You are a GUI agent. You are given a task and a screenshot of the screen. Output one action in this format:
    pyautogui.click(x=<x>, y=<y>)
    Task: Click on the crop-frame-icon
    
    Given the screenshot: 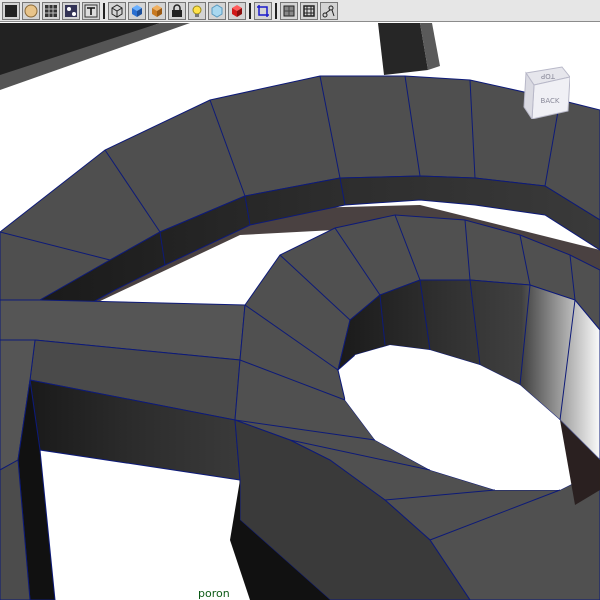 What is the action you would take?
    pyautogui.click(x=263, y=10)
    